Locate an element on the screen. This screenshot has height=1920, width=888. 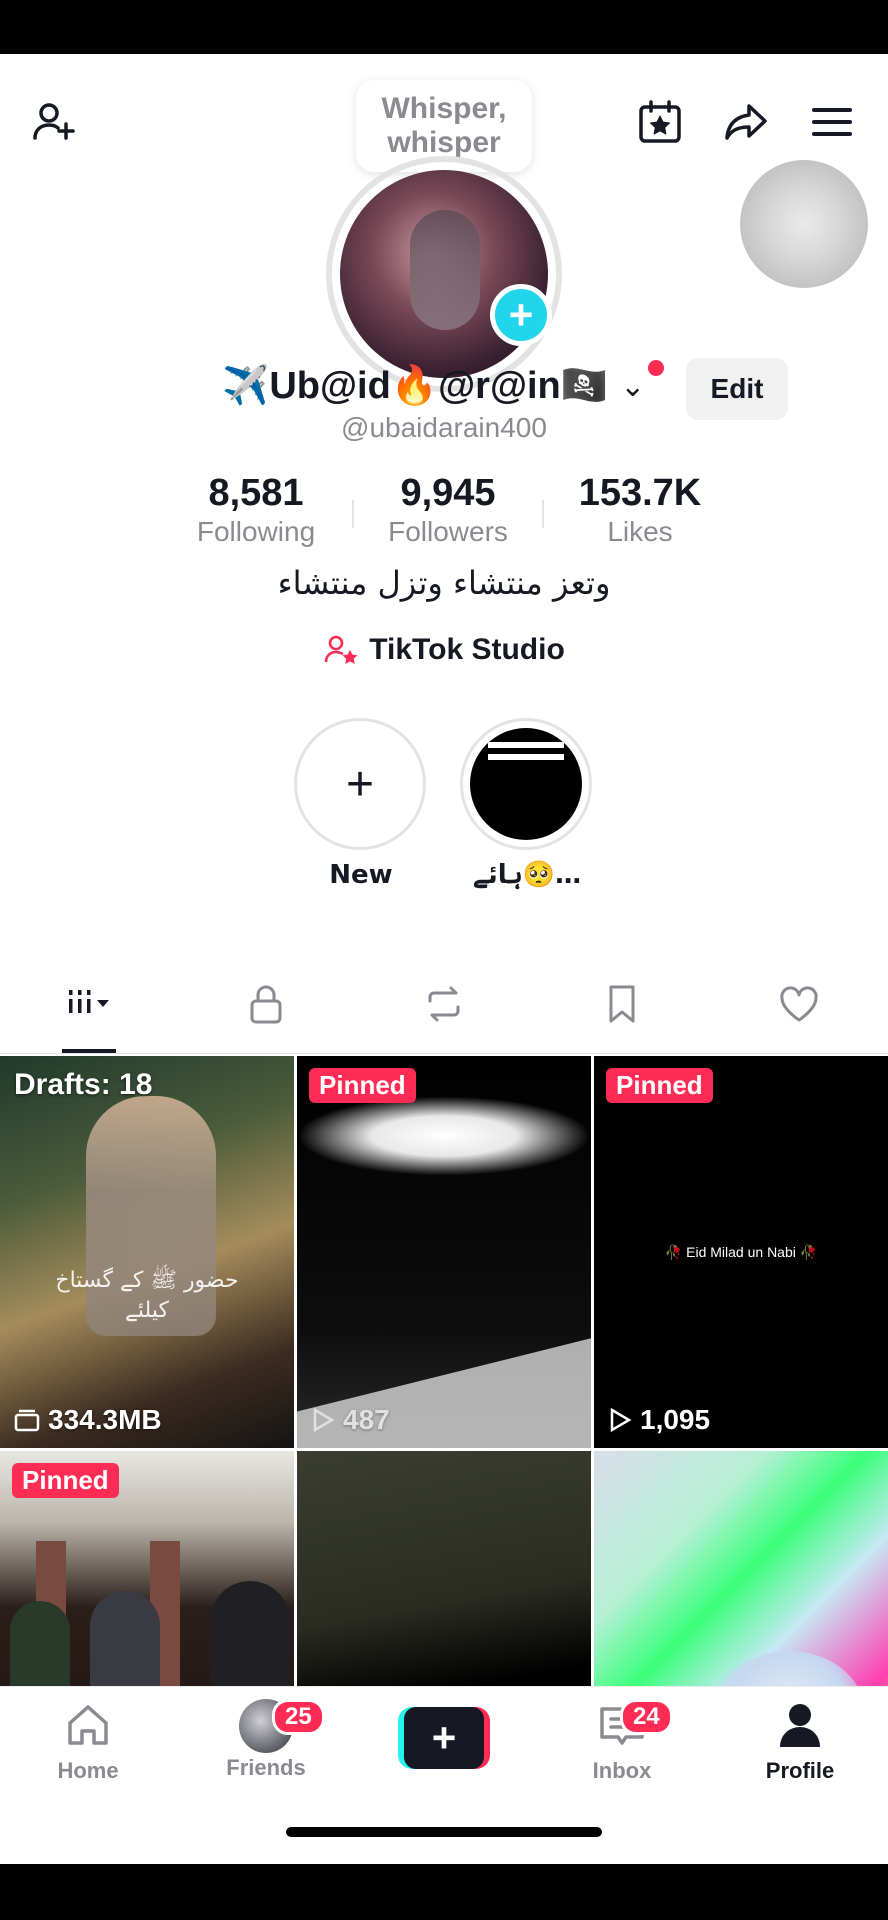
profile-tabs is located at coordinates (444, 1004).